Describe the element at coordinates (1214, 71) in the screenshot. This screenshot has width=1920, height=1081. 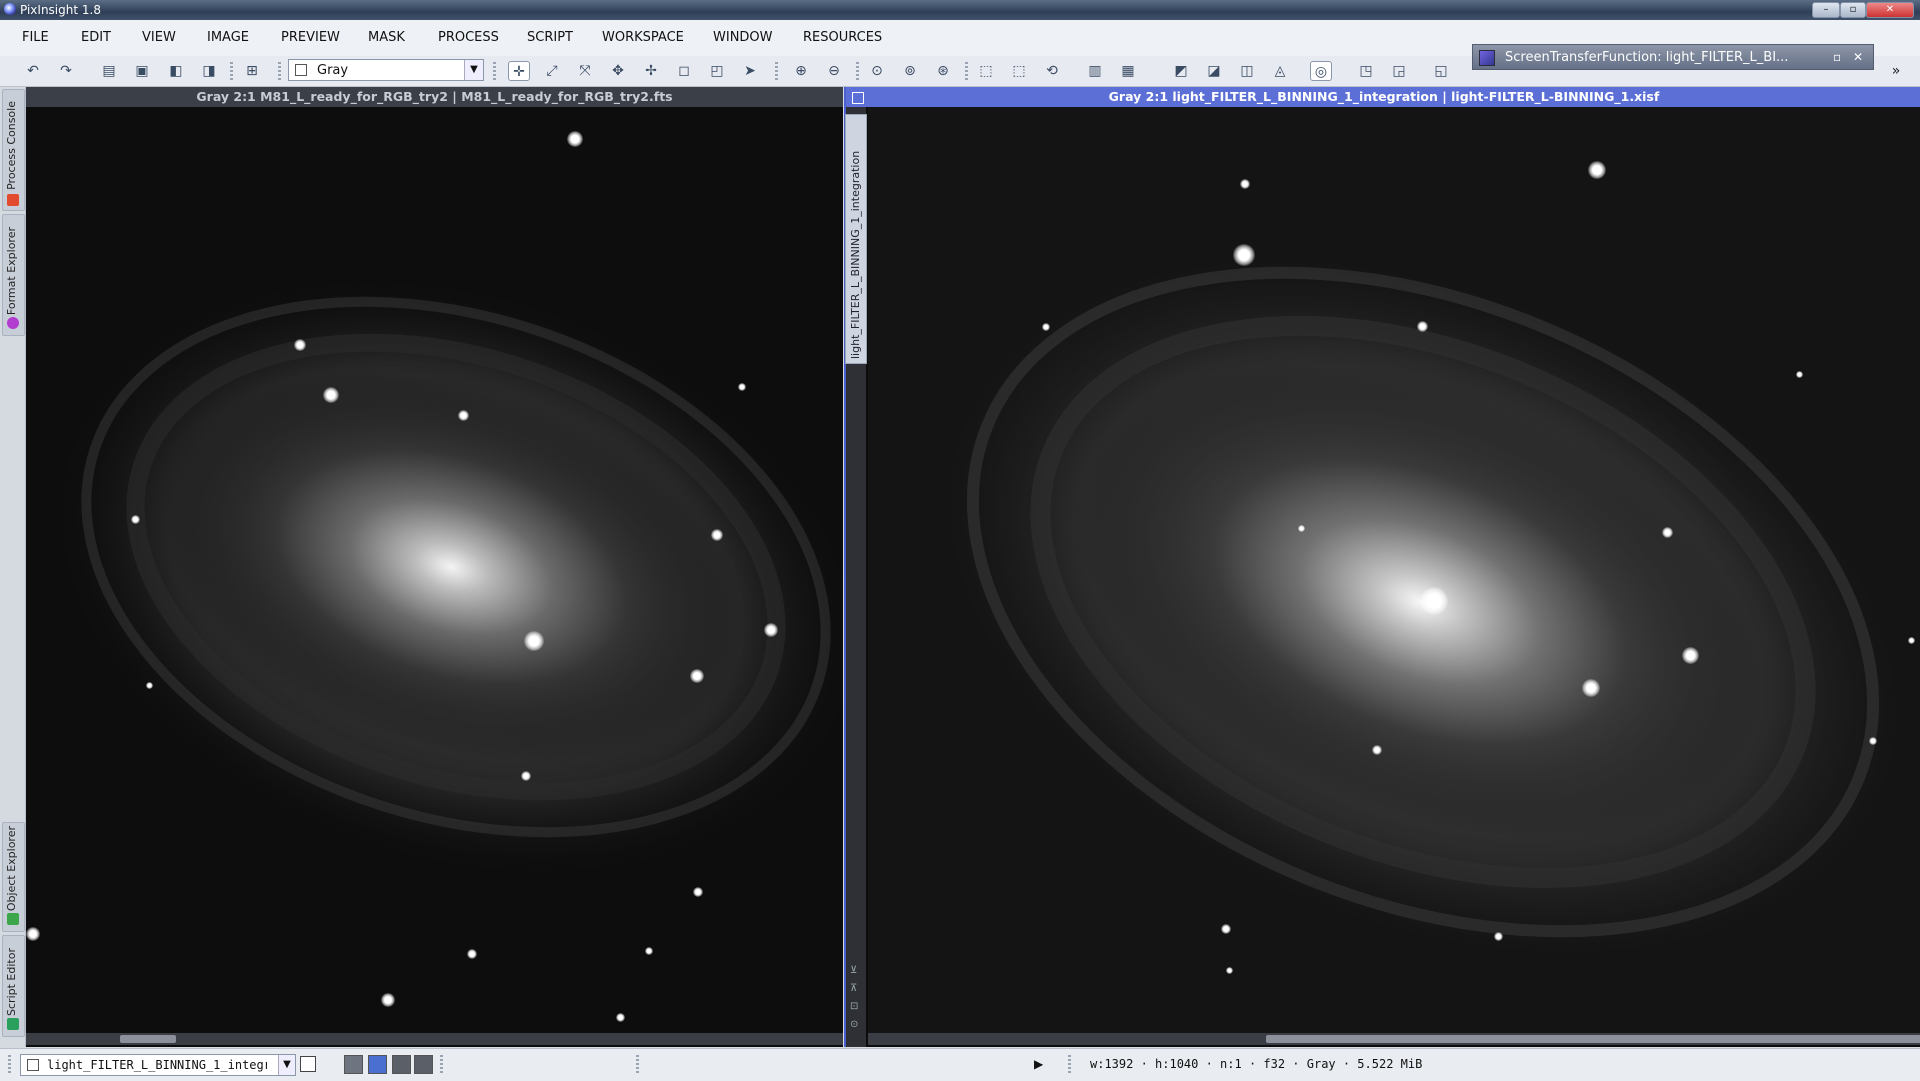
I see `mask-show-icon: ◪` at that location.